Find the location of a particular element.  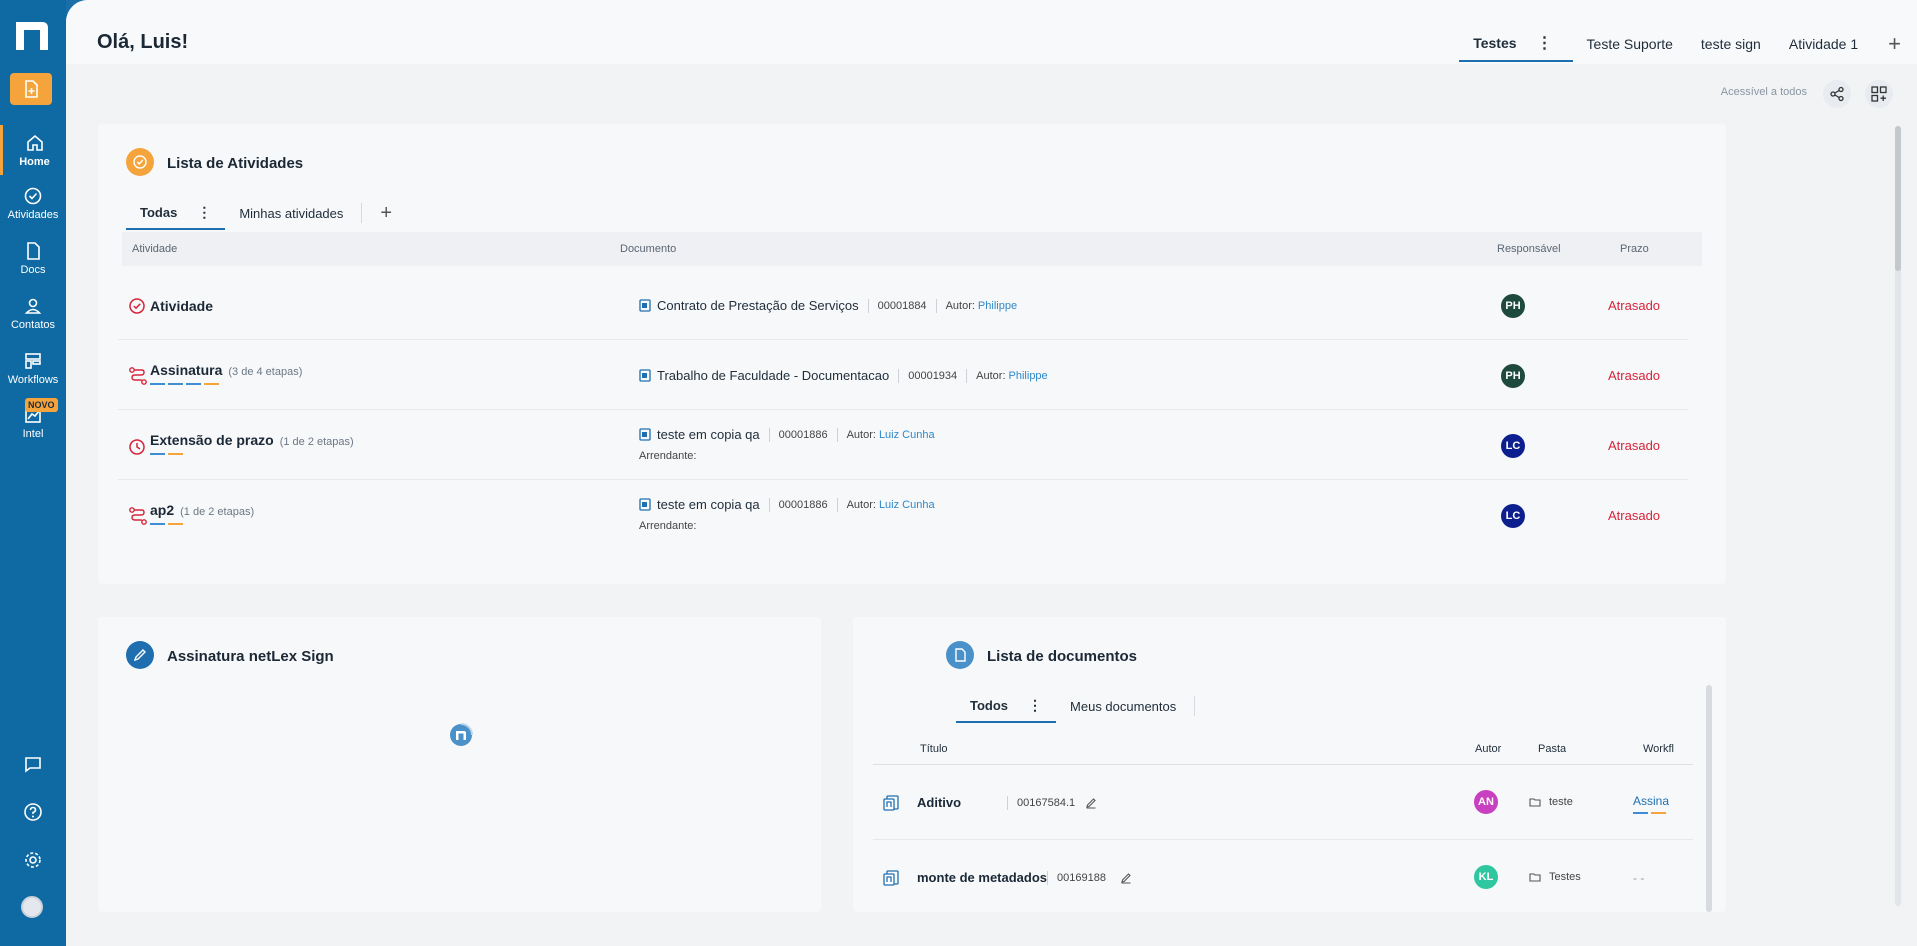

chat-button is located at coordinates (33, 764).